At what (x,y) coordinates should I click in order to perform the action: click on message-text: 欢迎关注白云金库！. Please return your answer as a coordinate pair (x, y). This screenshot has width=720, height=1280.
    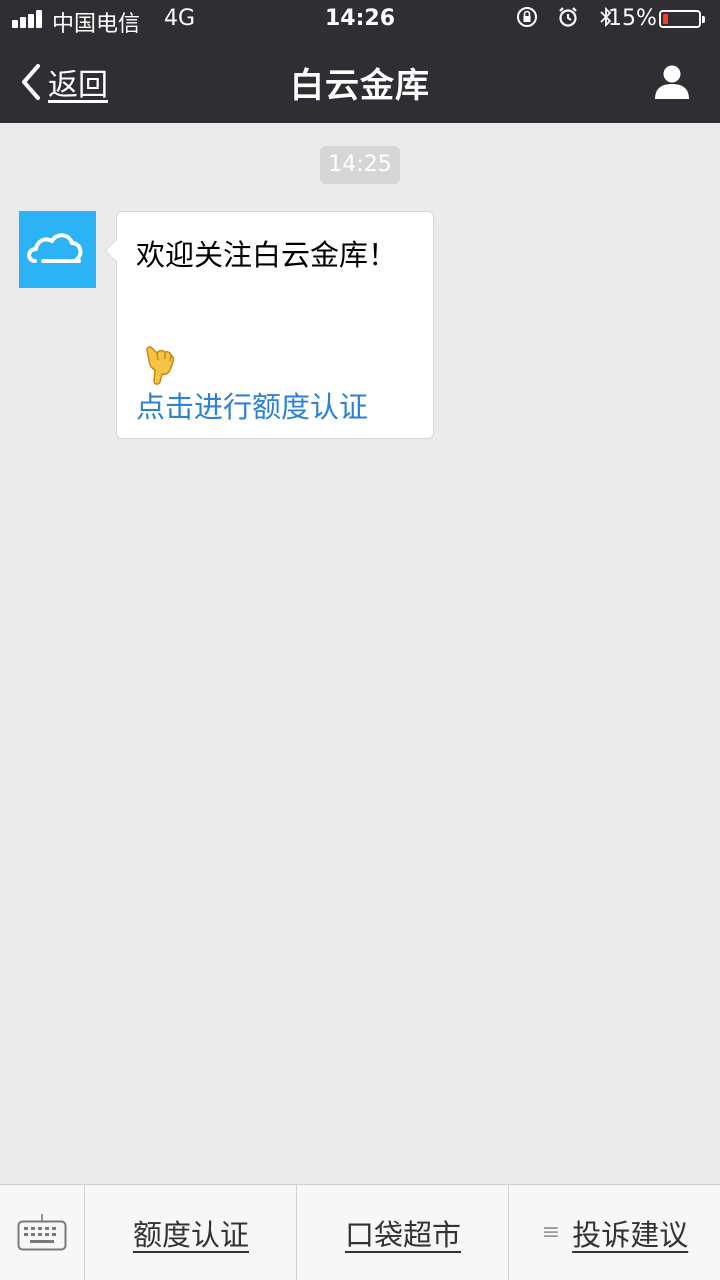
    Looking at the image, I should click on (267, 255).